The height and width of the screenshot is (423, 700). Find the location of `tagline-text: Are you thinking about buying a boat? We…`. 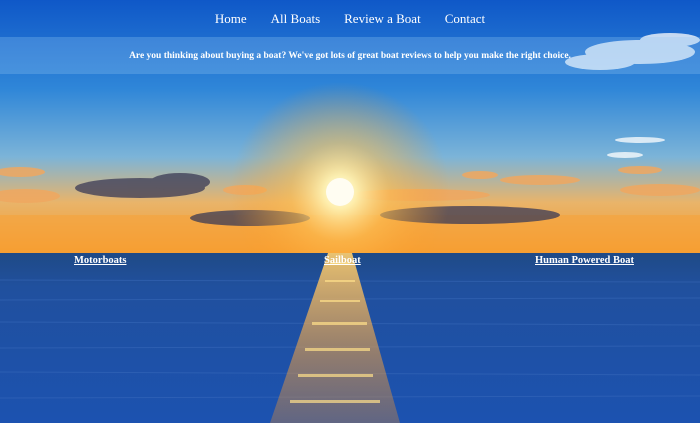

tagline-text: Are you thinking about buying a boat? We… is located at coordinates (350, 55).